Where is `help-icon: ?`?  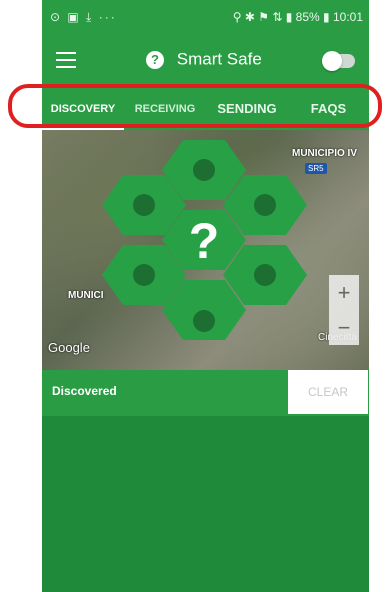 help-icon: ? is located at coordinates (155, 59).